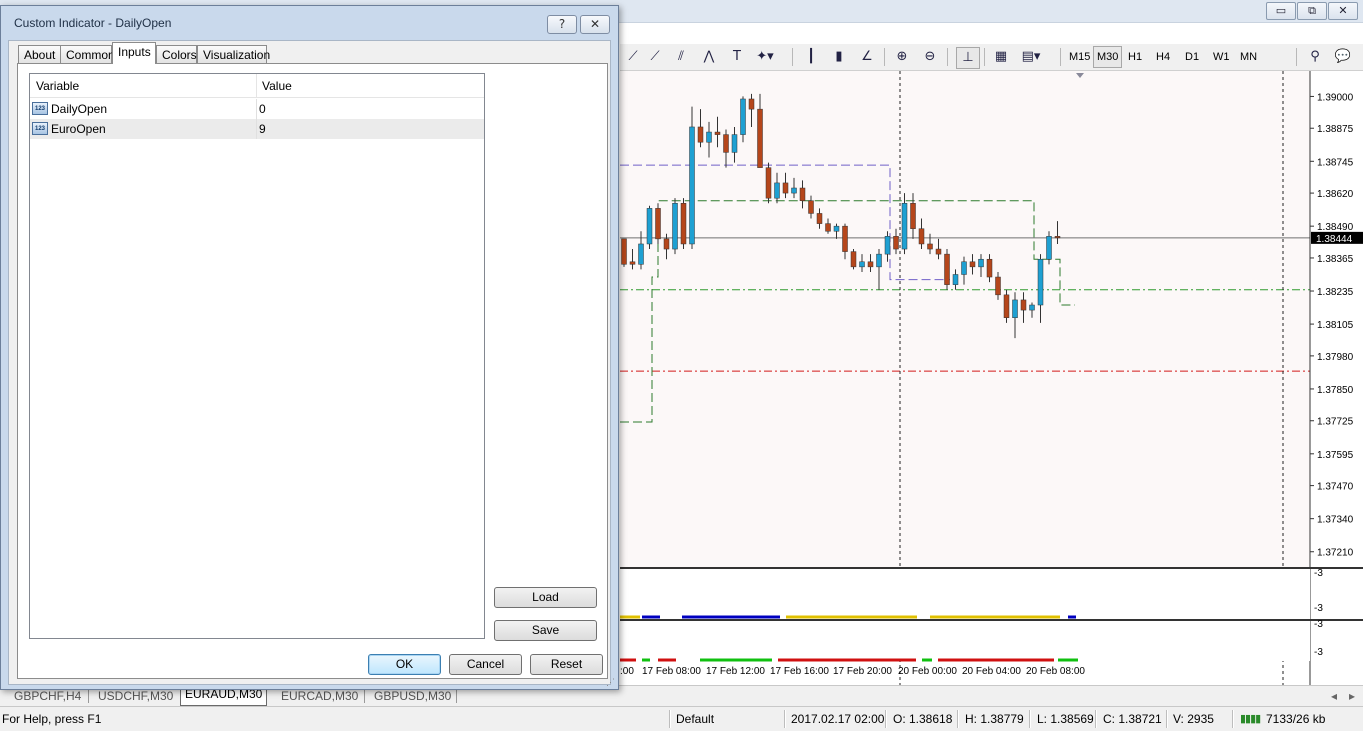 Image resolution: width=1363 pixels, height=731 pixels. Describe the element at coordinates (93, 23) in the screenshot. I see `dialog-title: Custom Indicator - DailyOpen` at that location.